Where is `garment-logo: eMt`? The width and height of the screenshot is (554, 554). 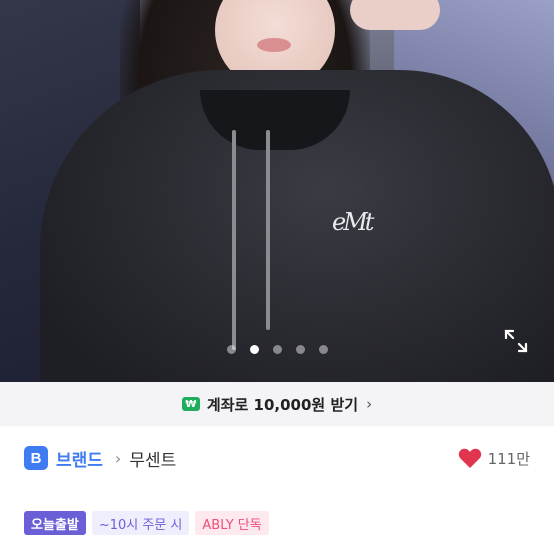 garment-logo: eMt is located at coordinates (353, 222).